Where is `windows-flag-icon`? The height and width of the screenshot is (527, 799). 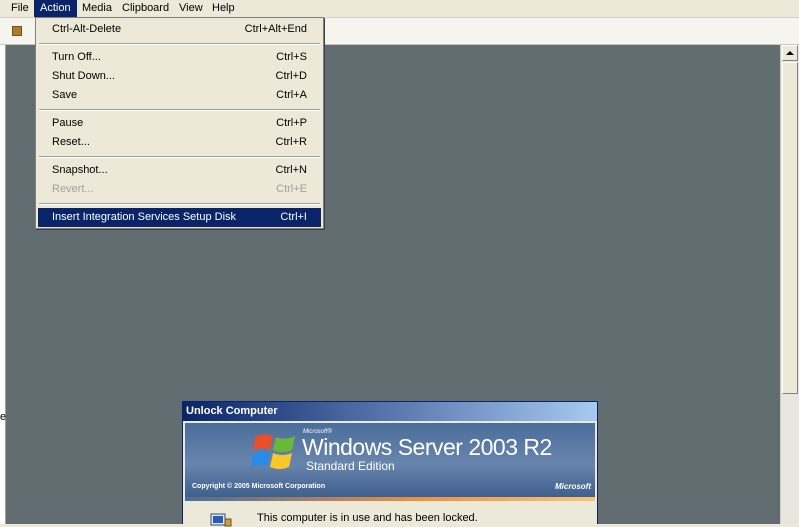 windows-flag-icon is located at coordinates (273, 451).